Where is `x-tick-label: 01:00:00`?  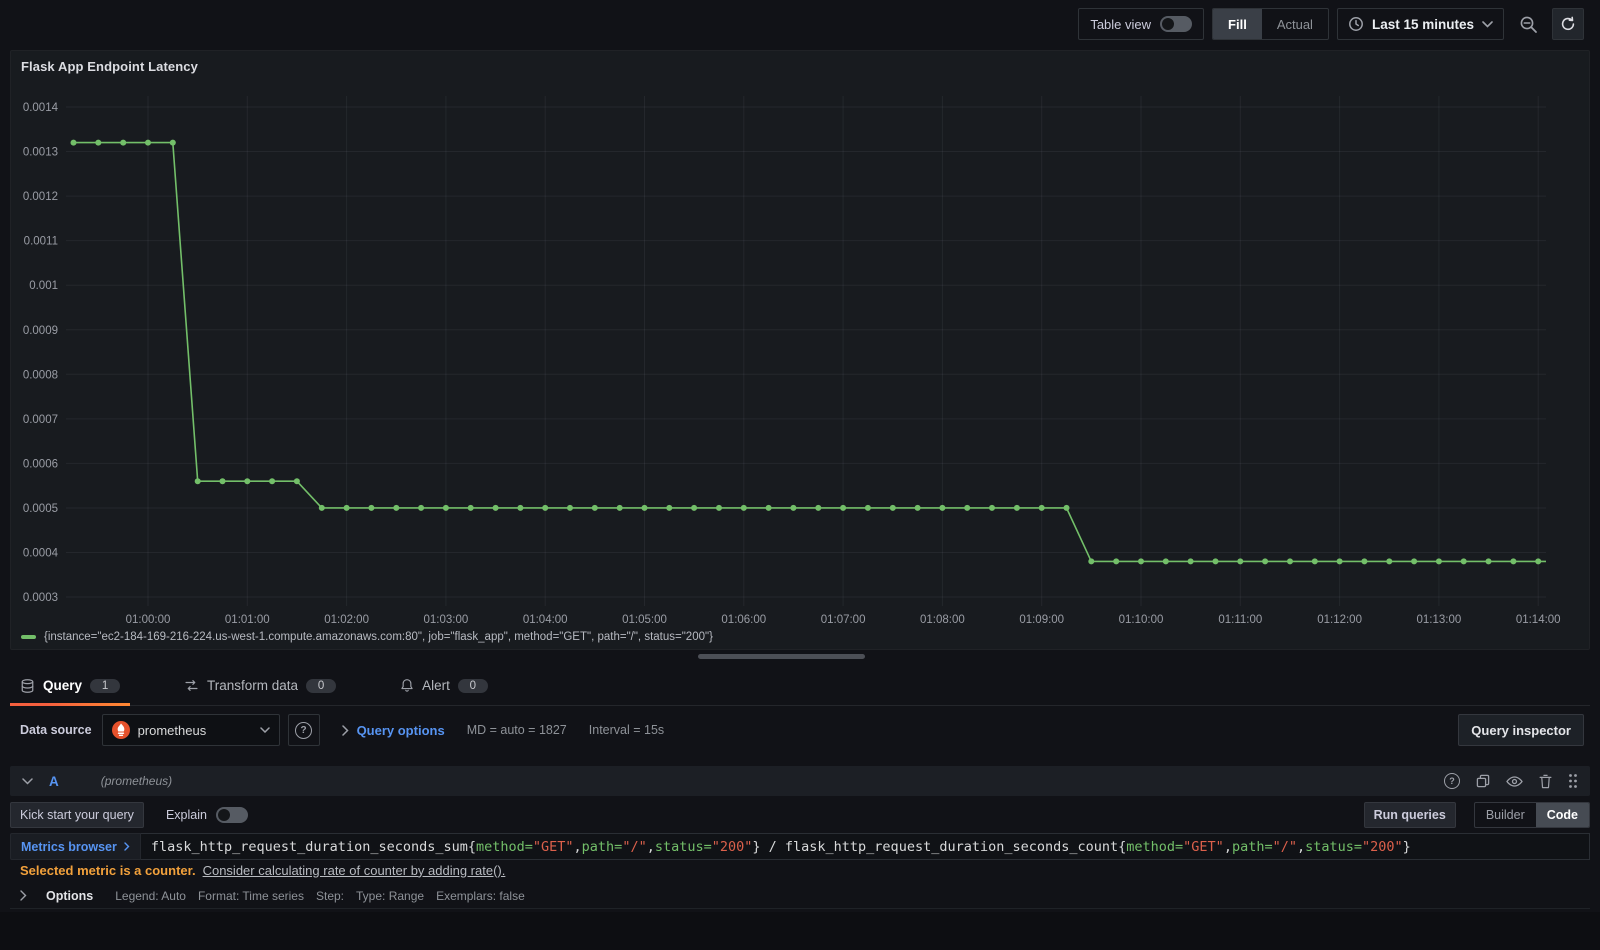 x-tick-label: 01:00:00 is located at coordinates (148, 620).